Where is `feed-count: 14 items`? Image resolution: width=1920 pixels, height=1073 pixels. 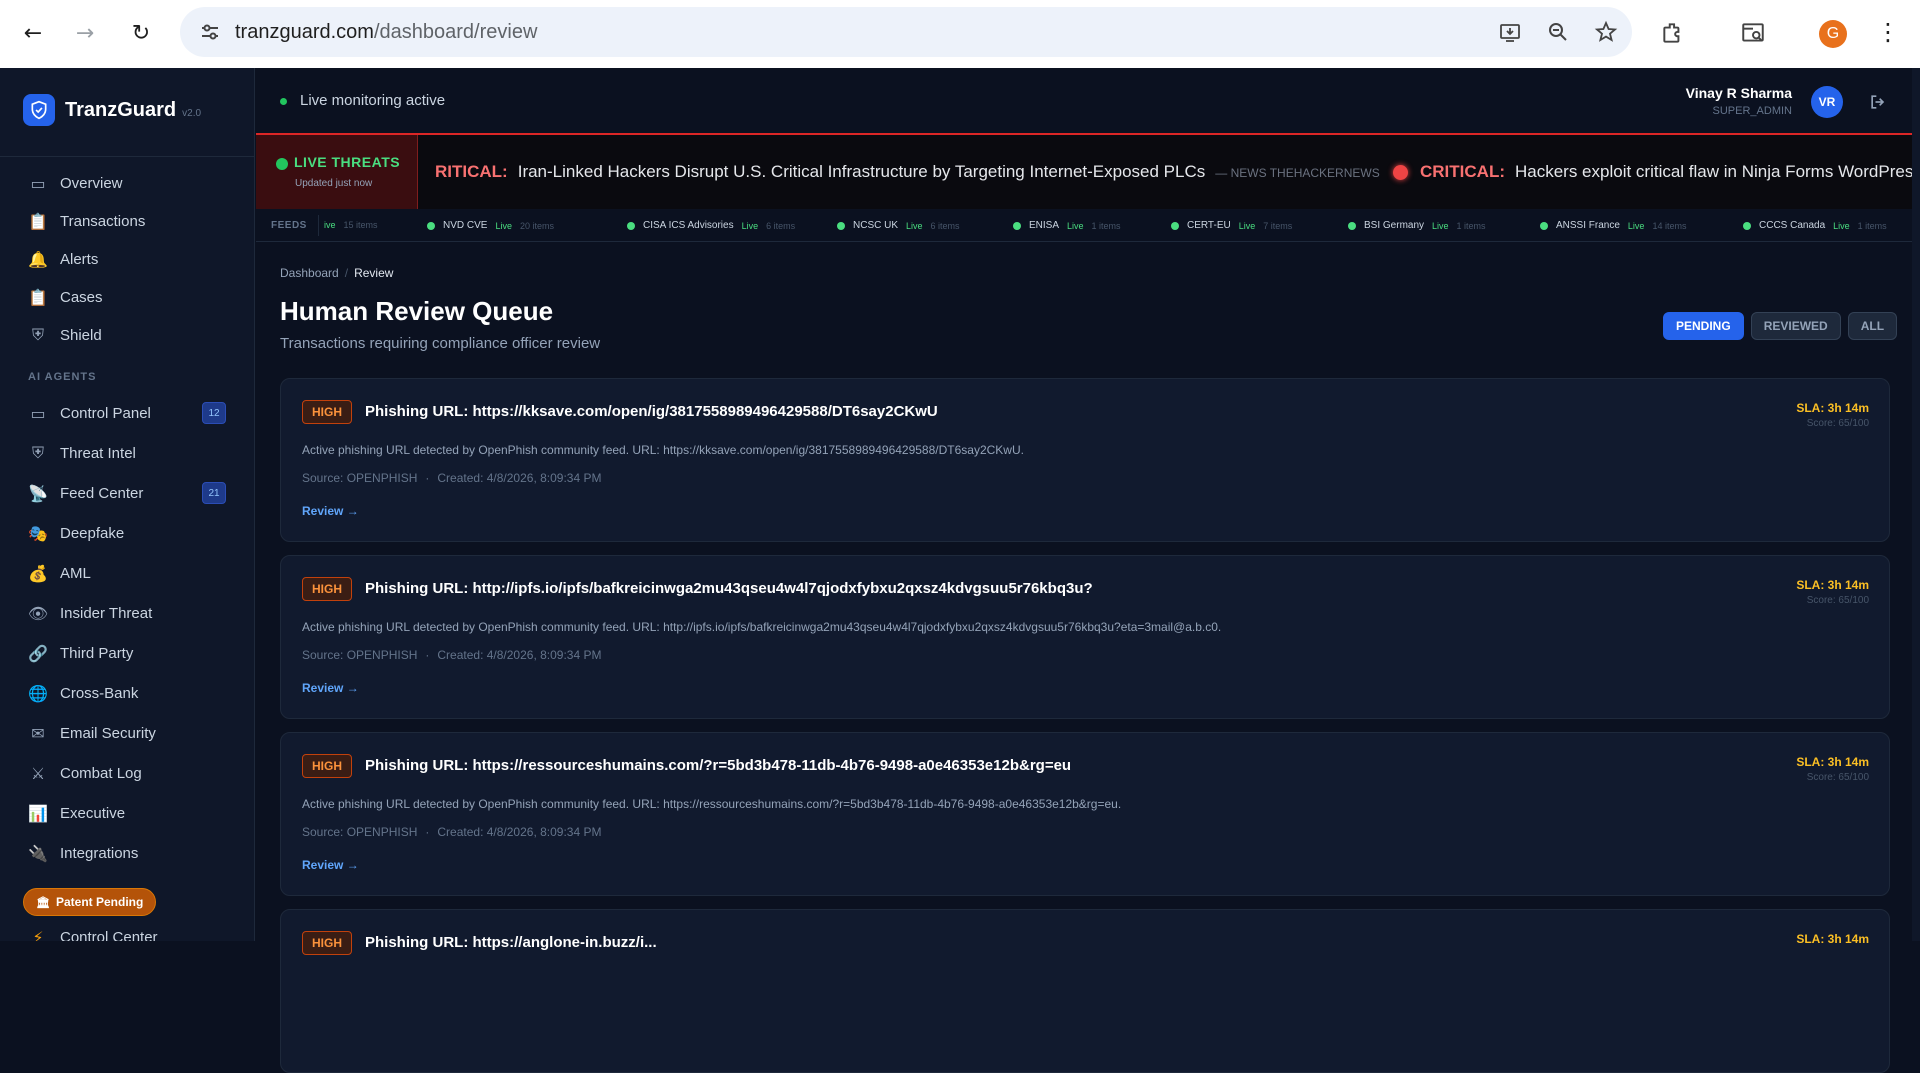 feed-count: 14 items is located at coordinates (1669, 225).